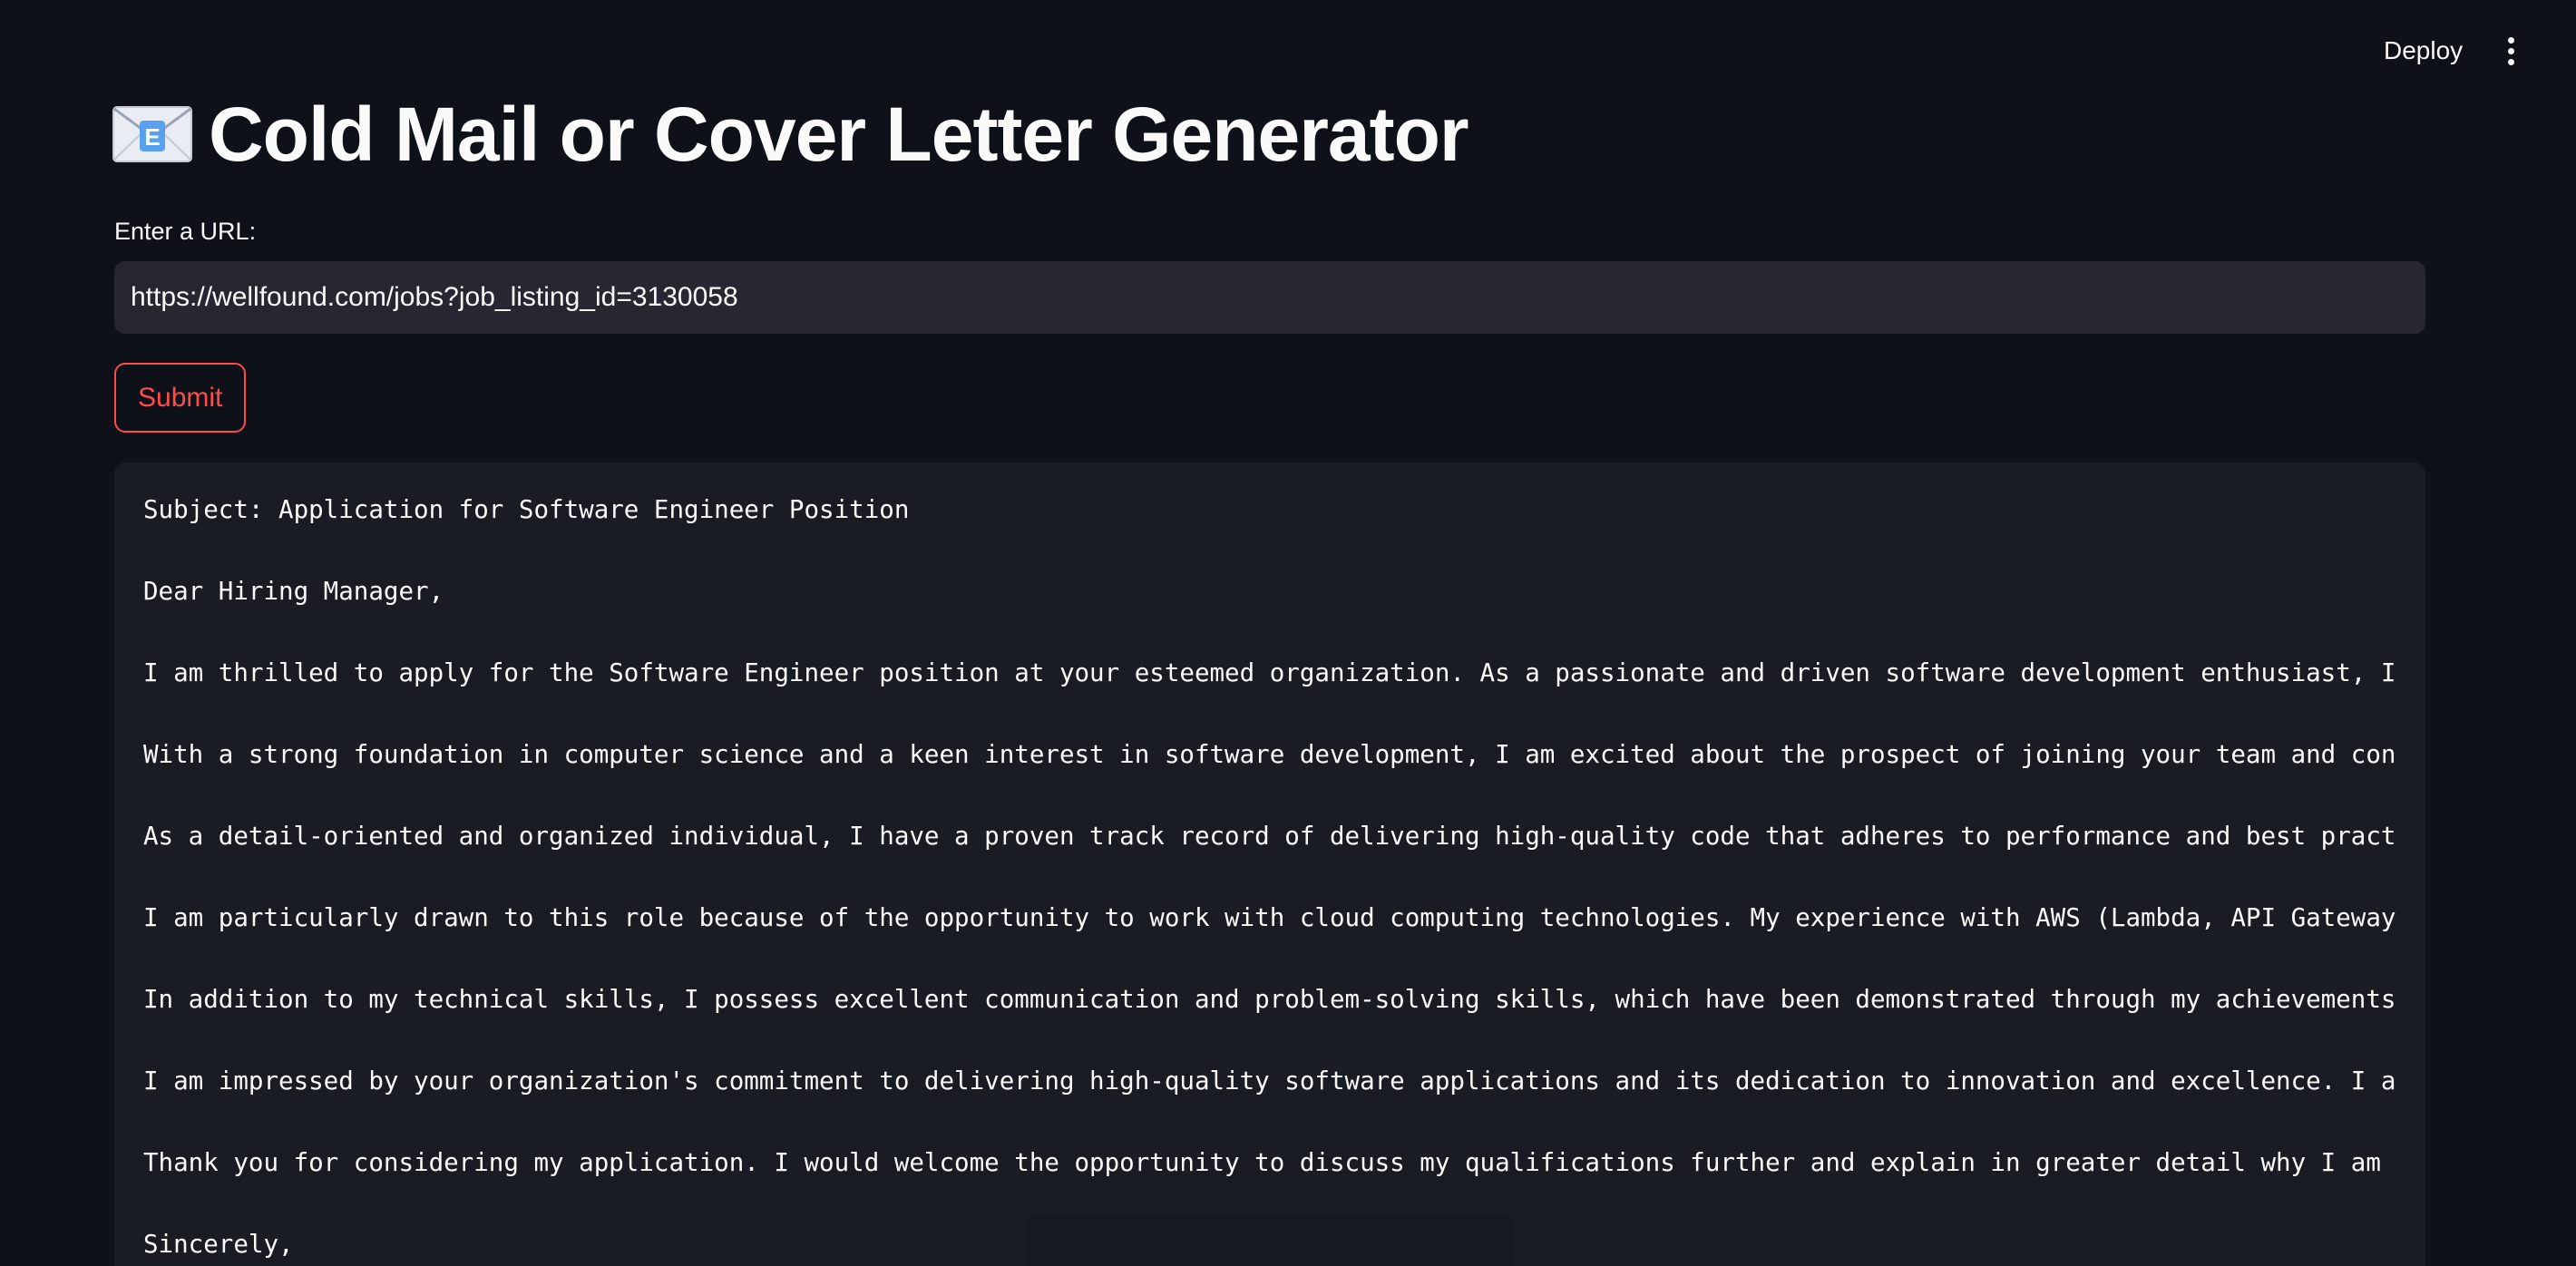 The height and width of the screenshot is (1266, 2576). What do you see at coordinates (839, 134) in the screenshot?
I see `page-title: Cold Mail or Cover Letter Generator` at bounding box center [839, 134].